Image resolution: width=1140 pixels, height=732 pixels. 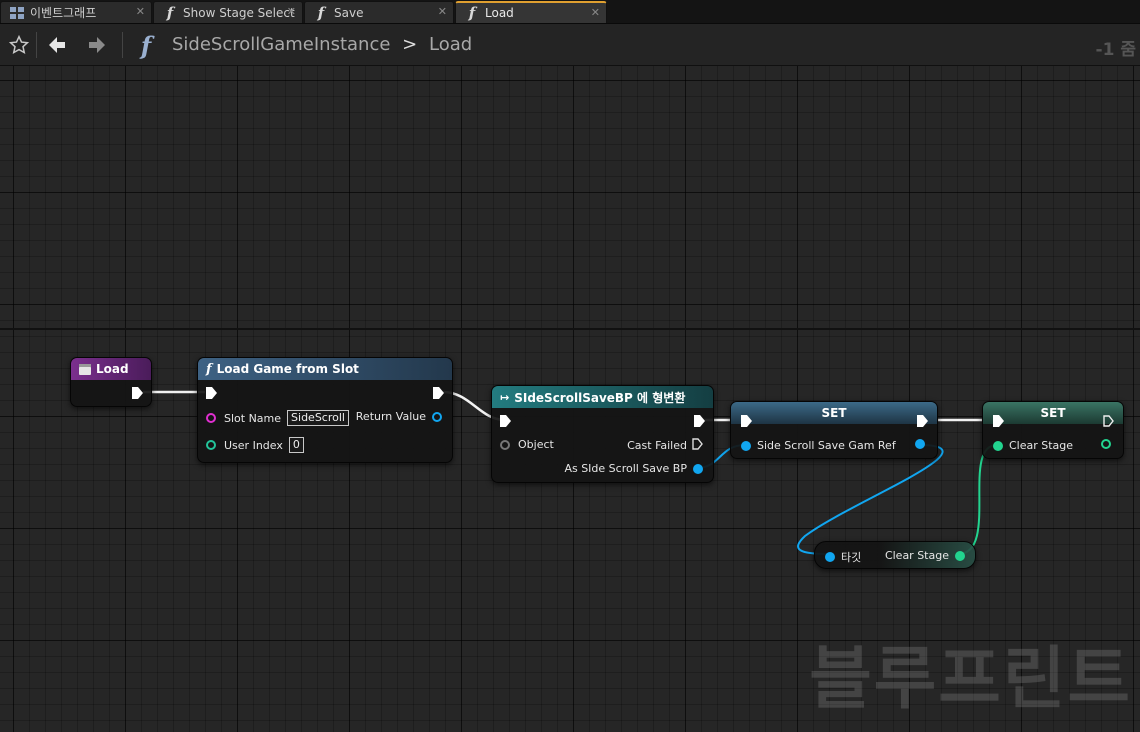 I want to click on clear-stage-output-pin: Clear Stage, so click(x=925, y=555).